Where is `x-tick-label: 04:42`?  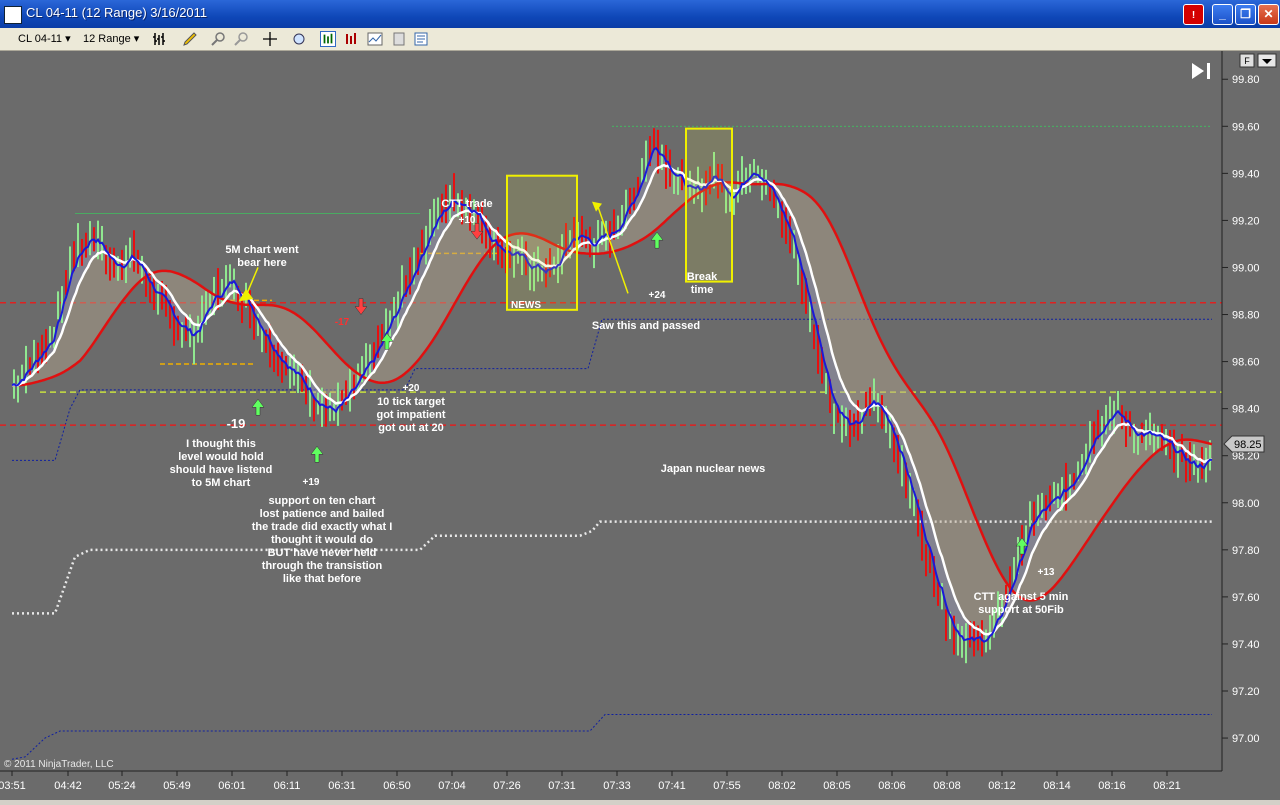 x-tick-label: 04:42 is located at coordinates (68, 786).